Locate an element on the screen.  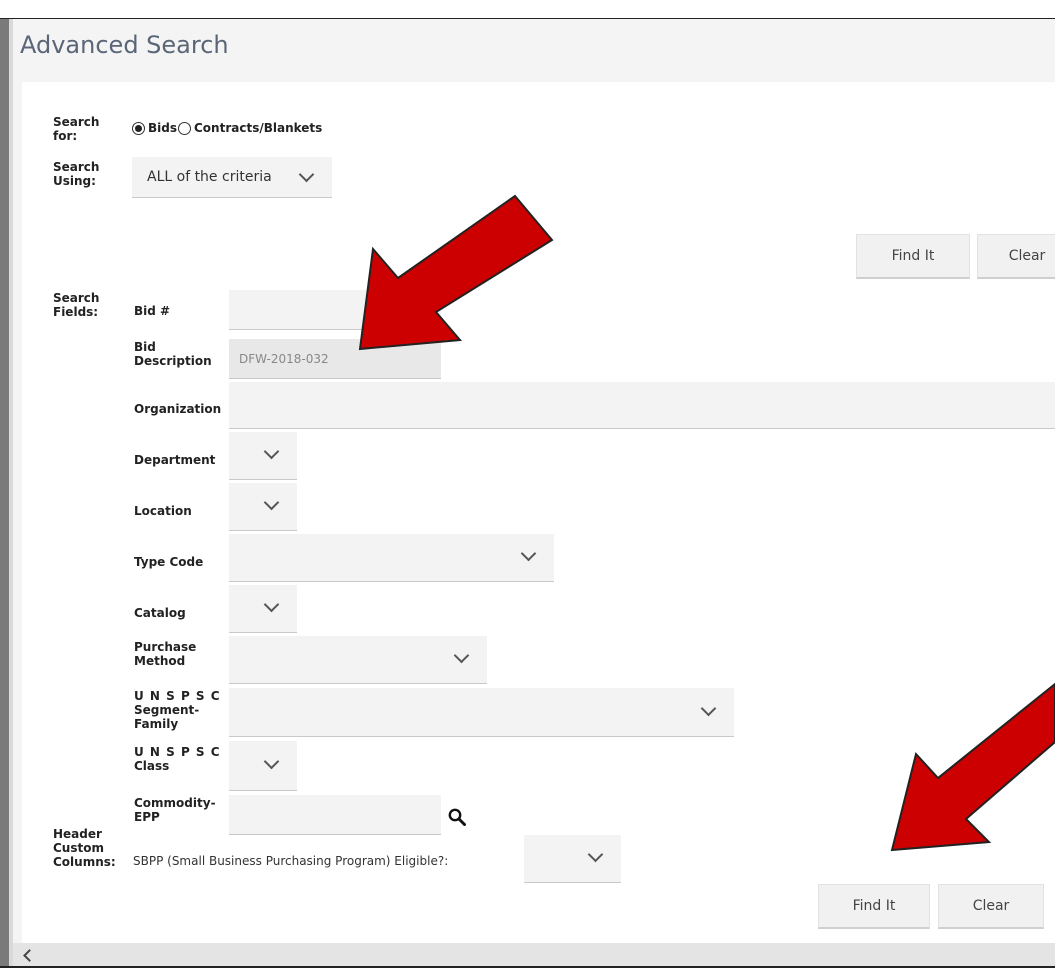
left-border is located at coordinates (4, 493).